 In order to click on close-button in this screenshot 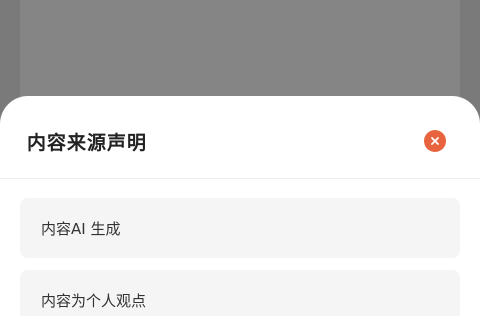, I will do `click(435, 141)`.